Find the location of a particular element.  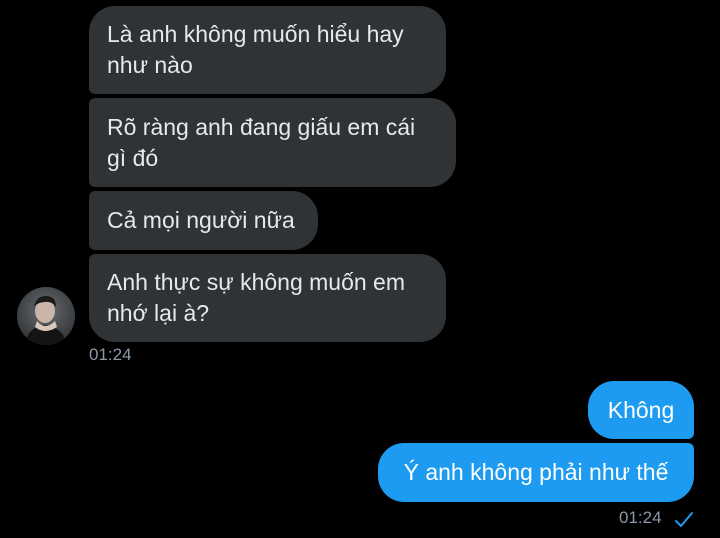

message-text: Anh thực sự không muốn em nhớ lại à? is located at coordinates (256, 297).